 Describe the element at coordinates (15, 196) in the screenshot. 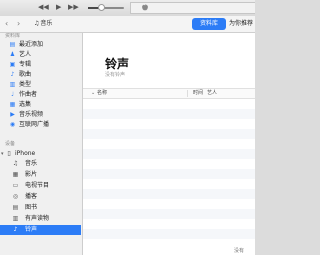

I see `podcast-icon: ◎` at that location.